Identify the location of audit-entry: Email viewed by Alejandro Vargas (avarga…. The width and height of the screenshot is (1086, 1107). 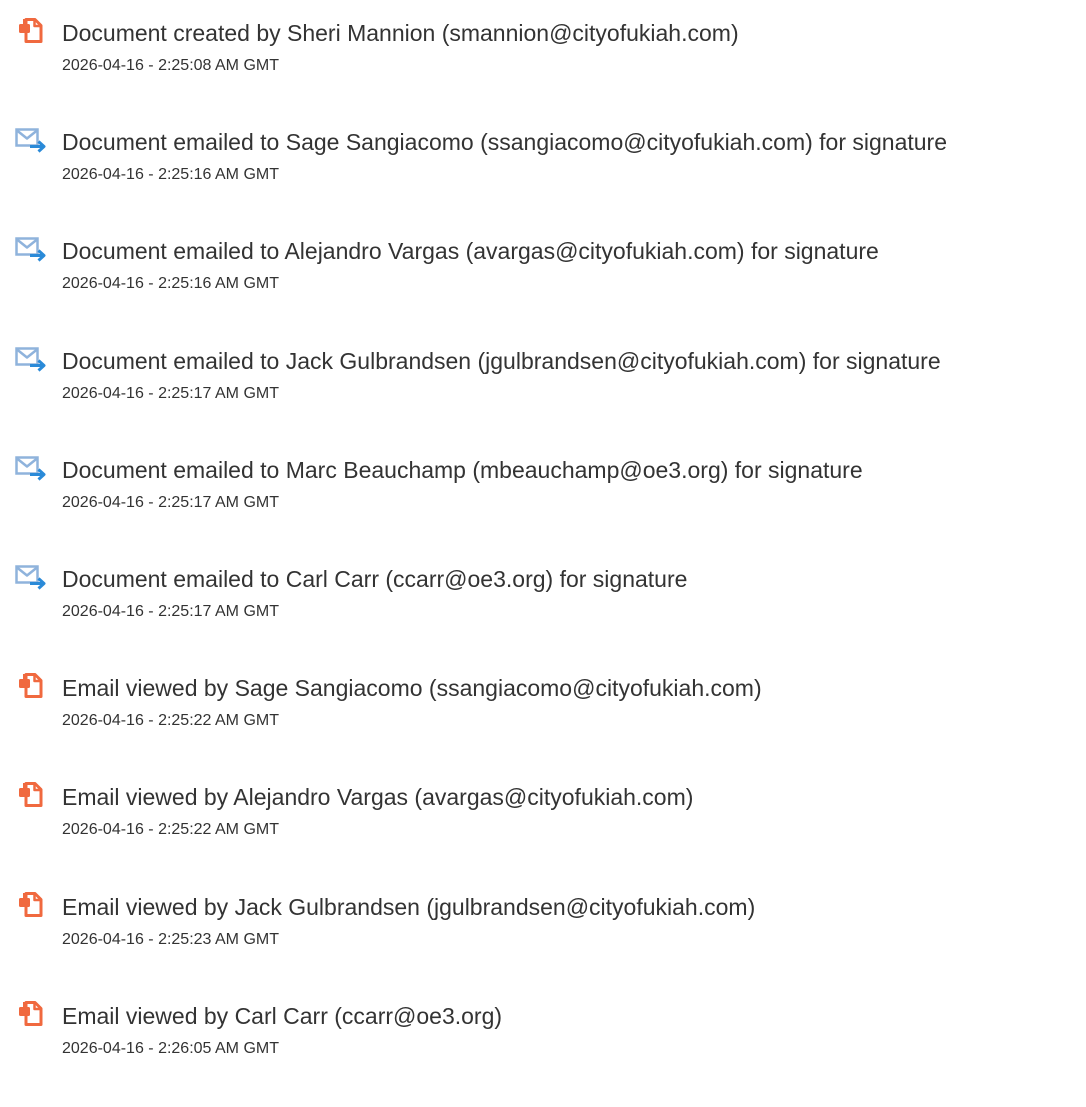
(543, 812).